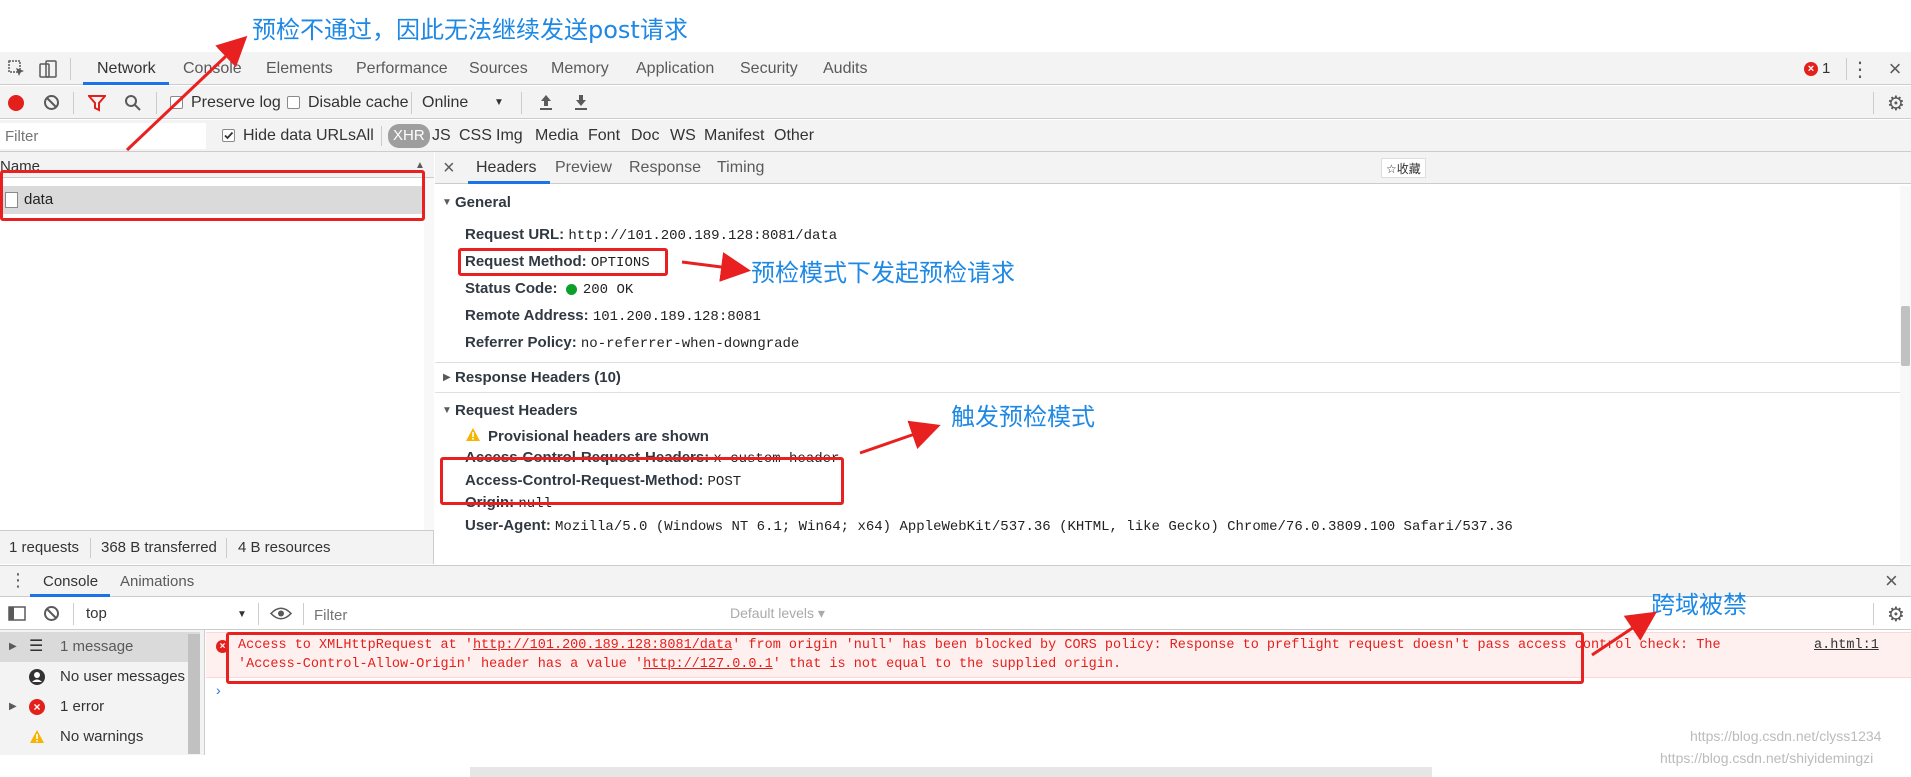 The width and height of the screenshot is (1911, 777). I want to click on more-options-icon: ⋮, so click(1860, 69).